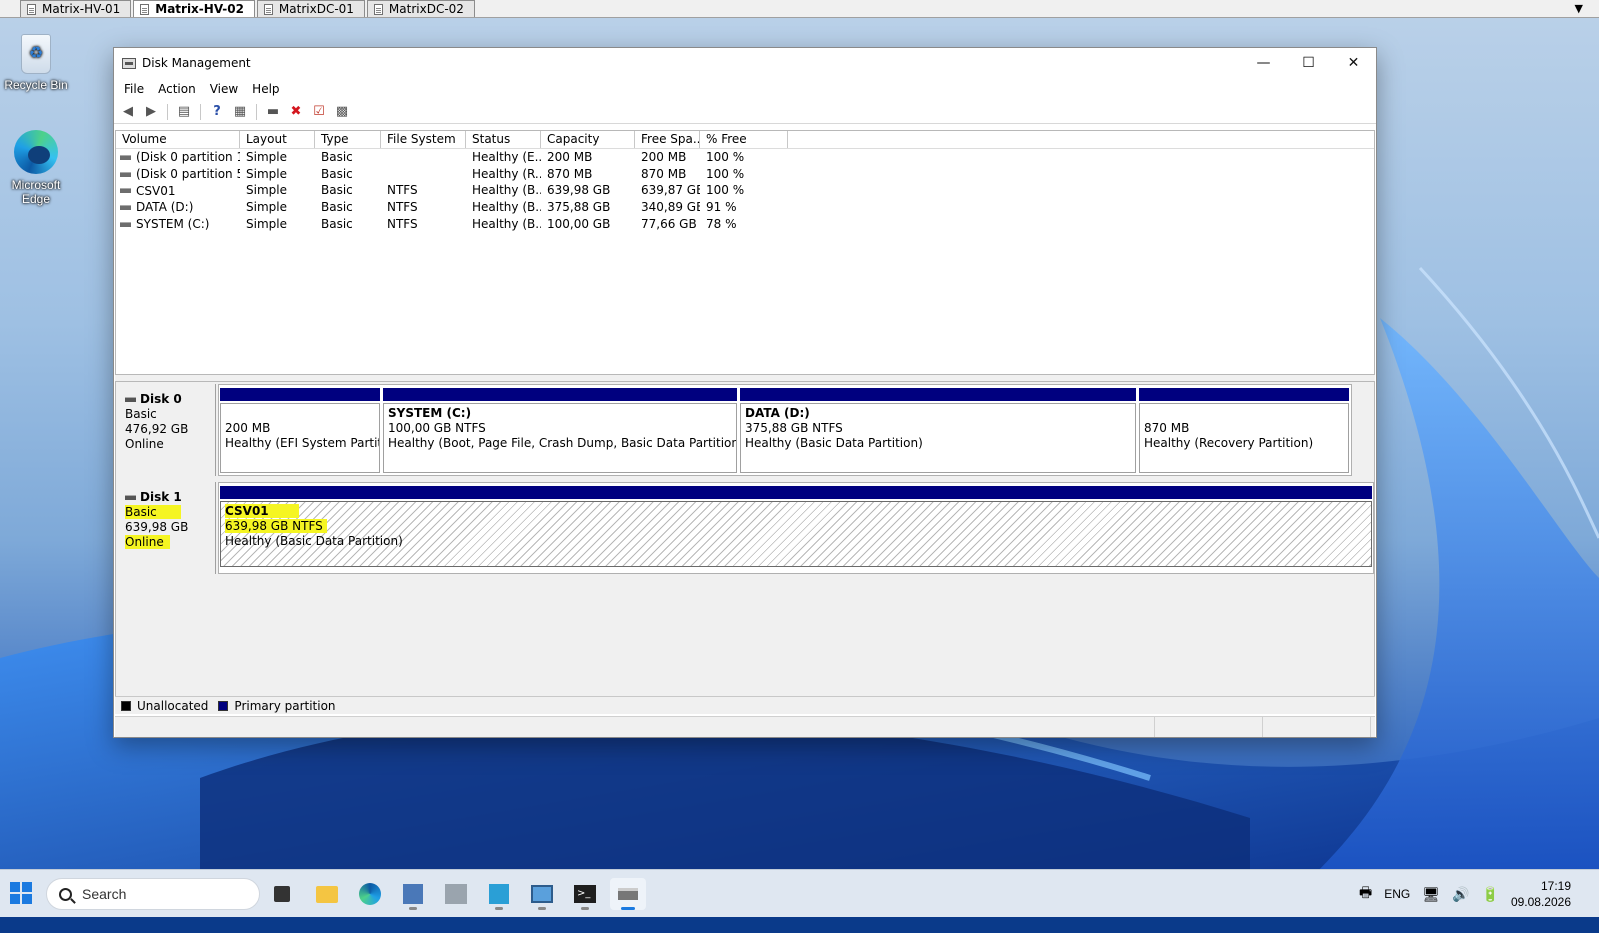  Describe the element at coordinates (276, 526) in the screenshot. I see `partition-size: 639,98 GB NTFS` at that location.